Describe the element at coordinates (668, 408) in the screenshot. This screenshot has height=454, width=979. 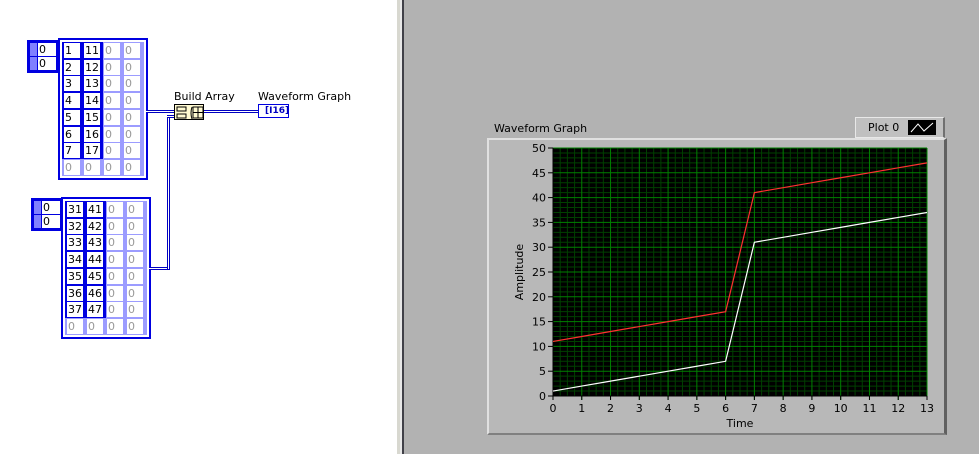
I see `x-tick-label: 4` at that location.